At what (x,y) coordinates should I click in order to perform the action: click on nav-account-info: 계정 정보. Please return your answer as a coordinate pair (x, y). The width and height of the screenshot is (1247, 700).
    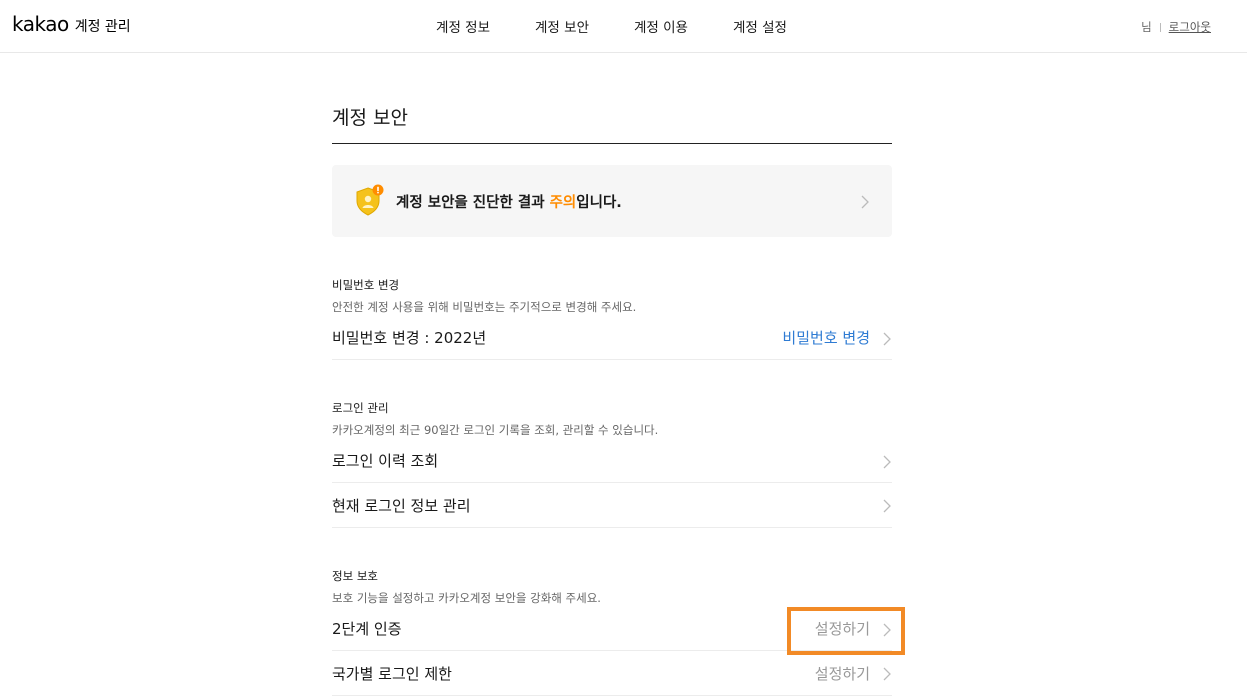
    Looking at the image, I should click on (463, 26).